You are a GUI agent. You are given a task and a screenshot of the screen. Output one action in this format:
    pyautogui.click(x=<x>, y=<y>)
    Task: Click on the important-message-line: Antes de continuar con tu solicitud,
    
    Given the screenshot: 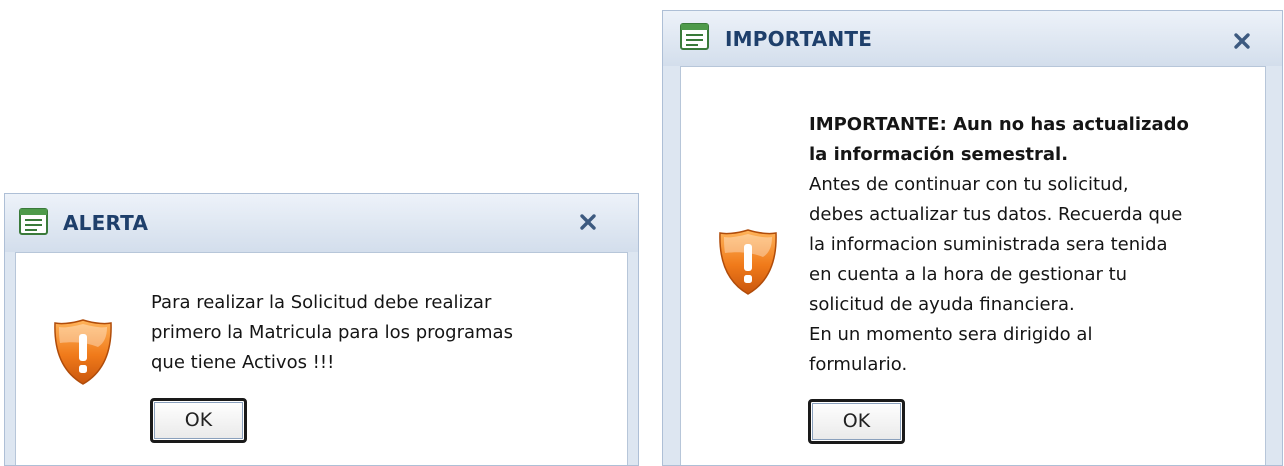 What is the action you would take?
    pyautogui.click(x=969, y=184)
    